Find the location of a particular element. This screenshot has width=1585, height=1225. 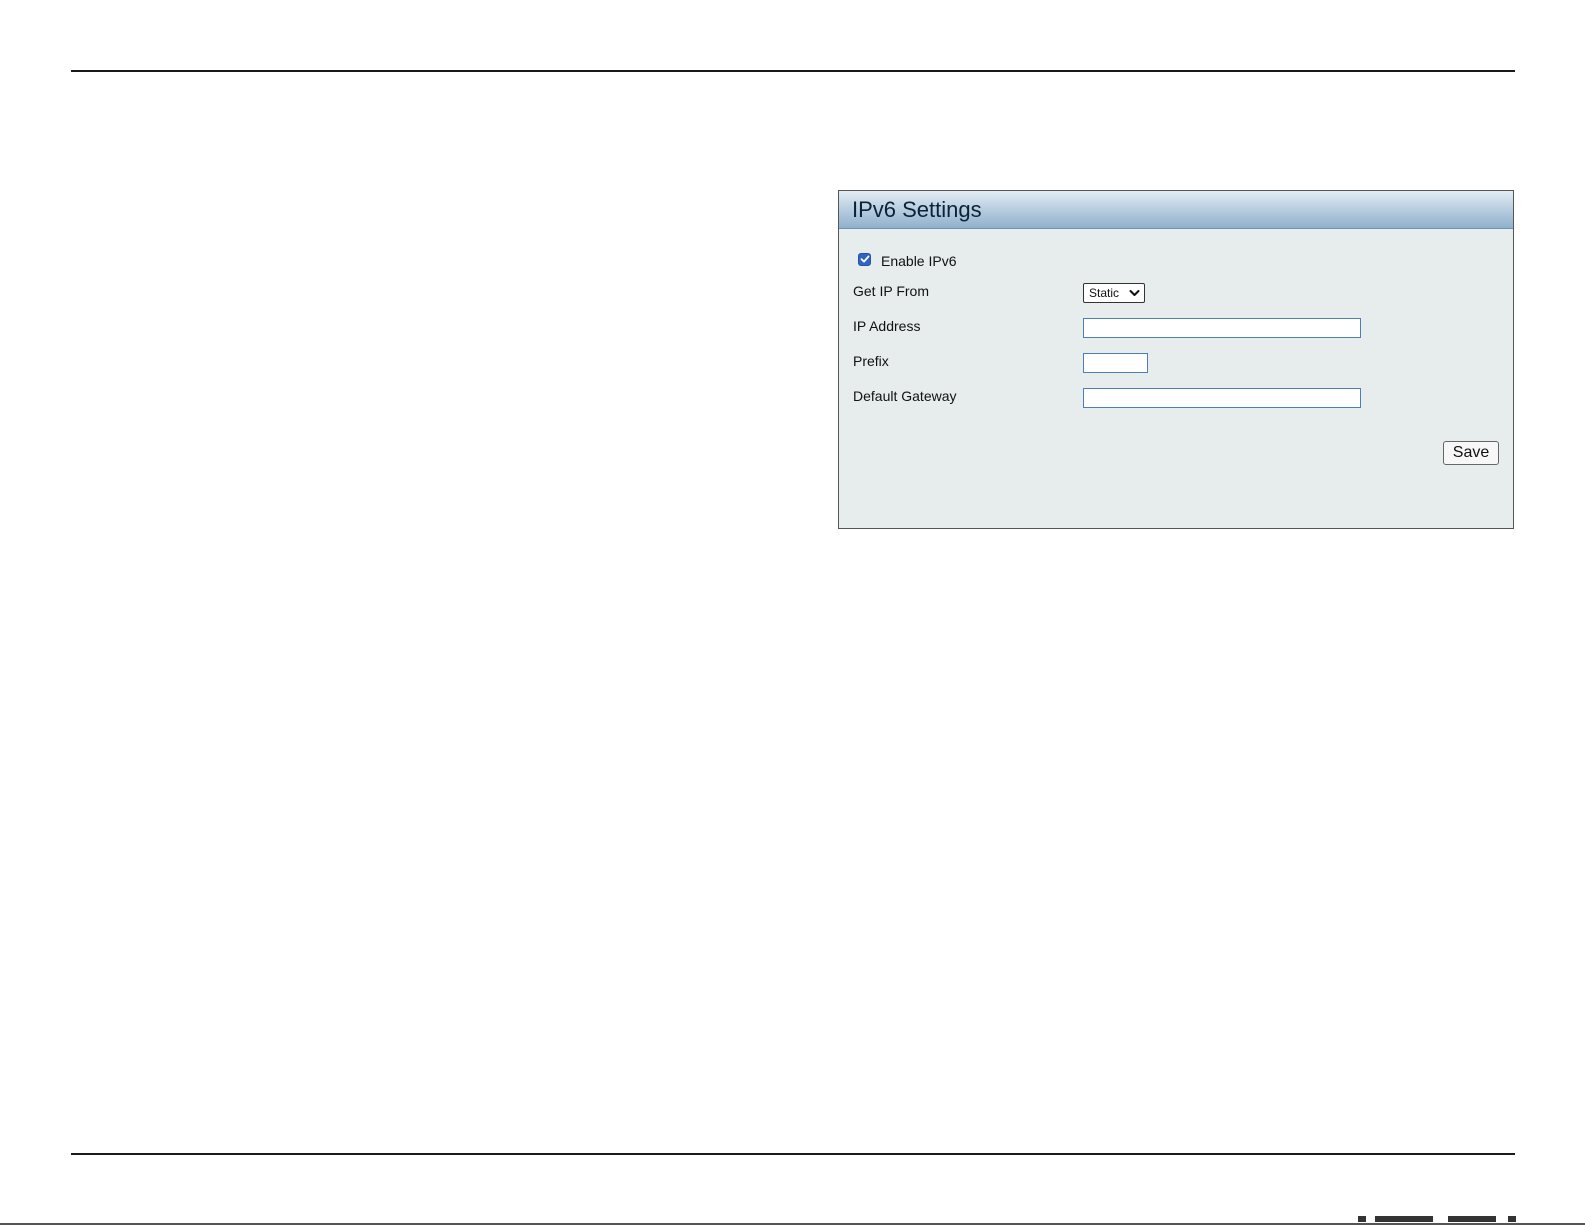

chevron-down-icon is located at coordinates (1134, 293).